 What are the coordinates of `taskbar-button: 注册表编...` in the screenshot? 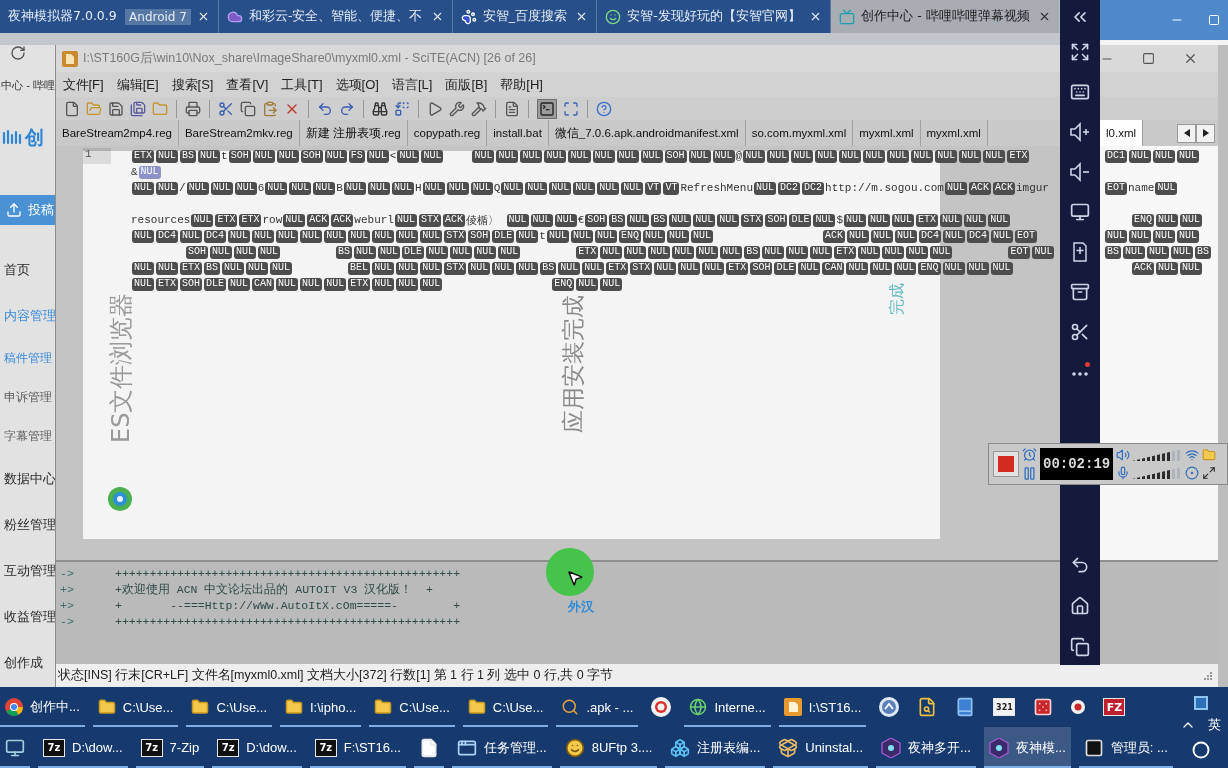 It's located at (715, 747).